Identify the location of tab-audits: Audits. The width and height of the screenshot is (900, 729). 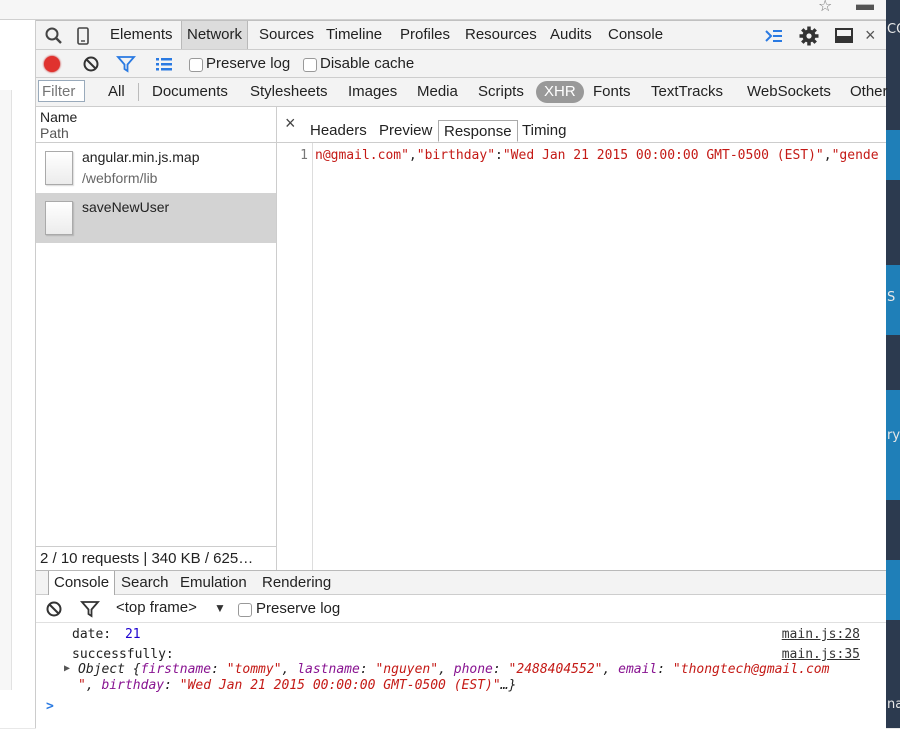
(571, 35).